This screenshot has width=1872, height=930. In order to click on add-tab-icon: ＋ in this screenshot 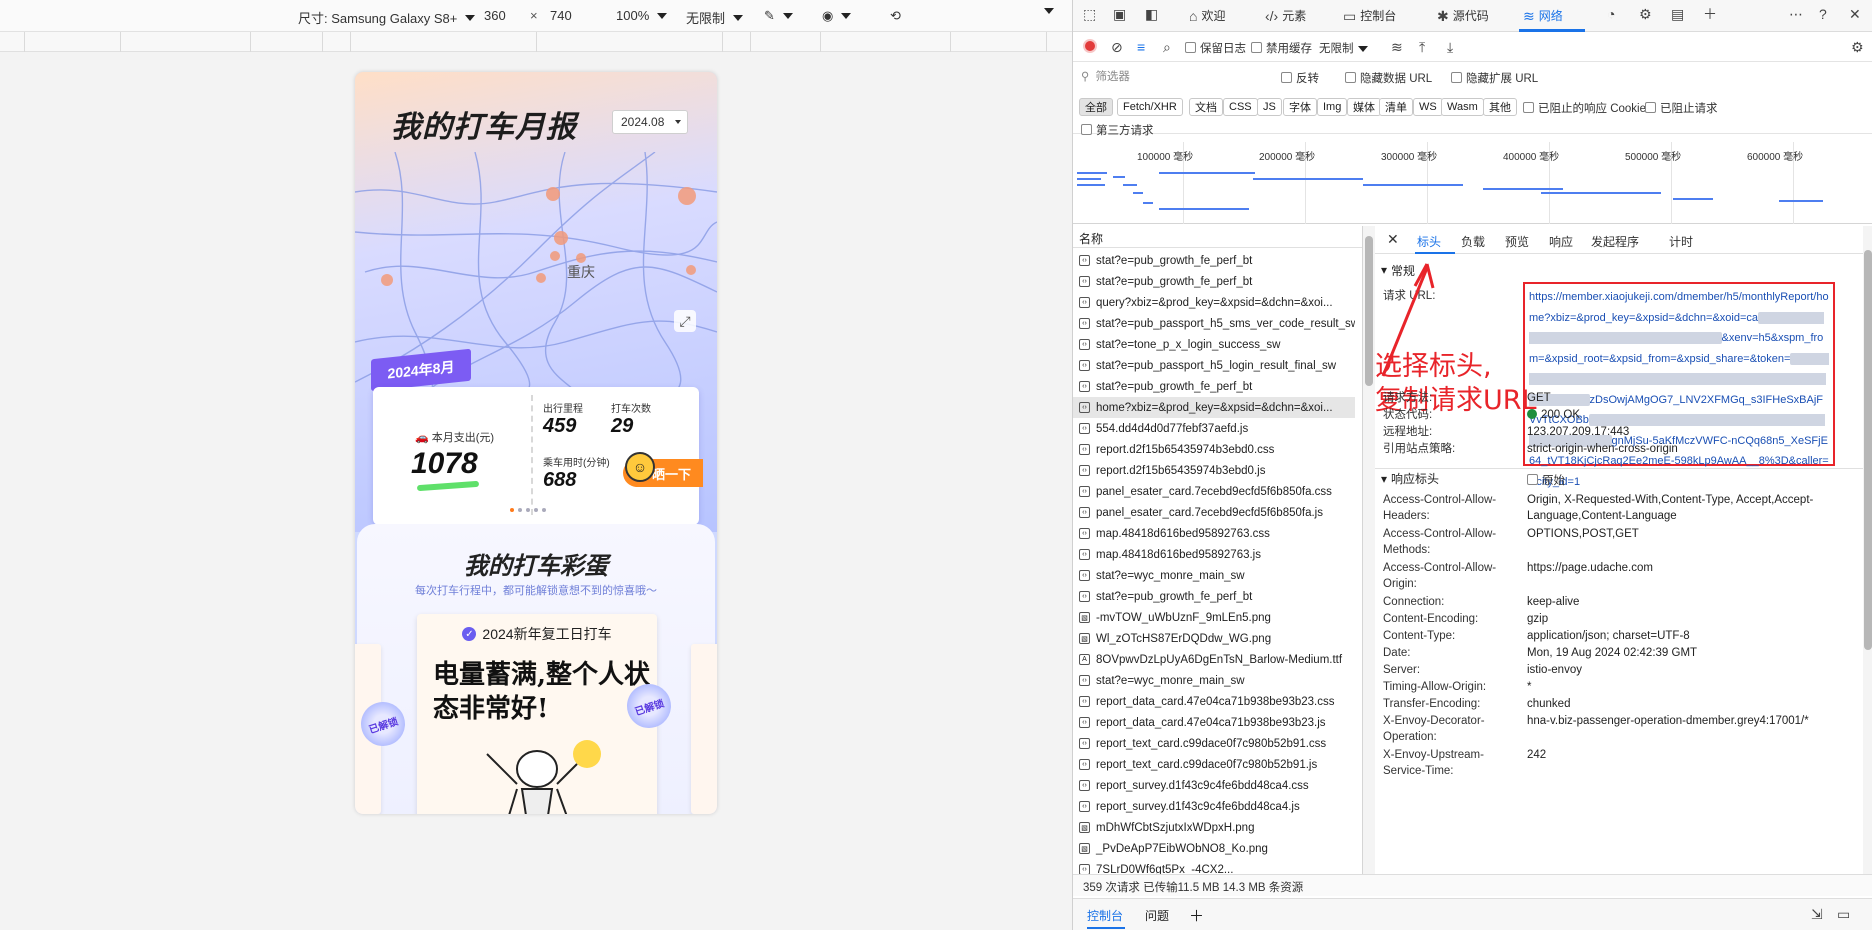, I will do `click(1710, 14)`.